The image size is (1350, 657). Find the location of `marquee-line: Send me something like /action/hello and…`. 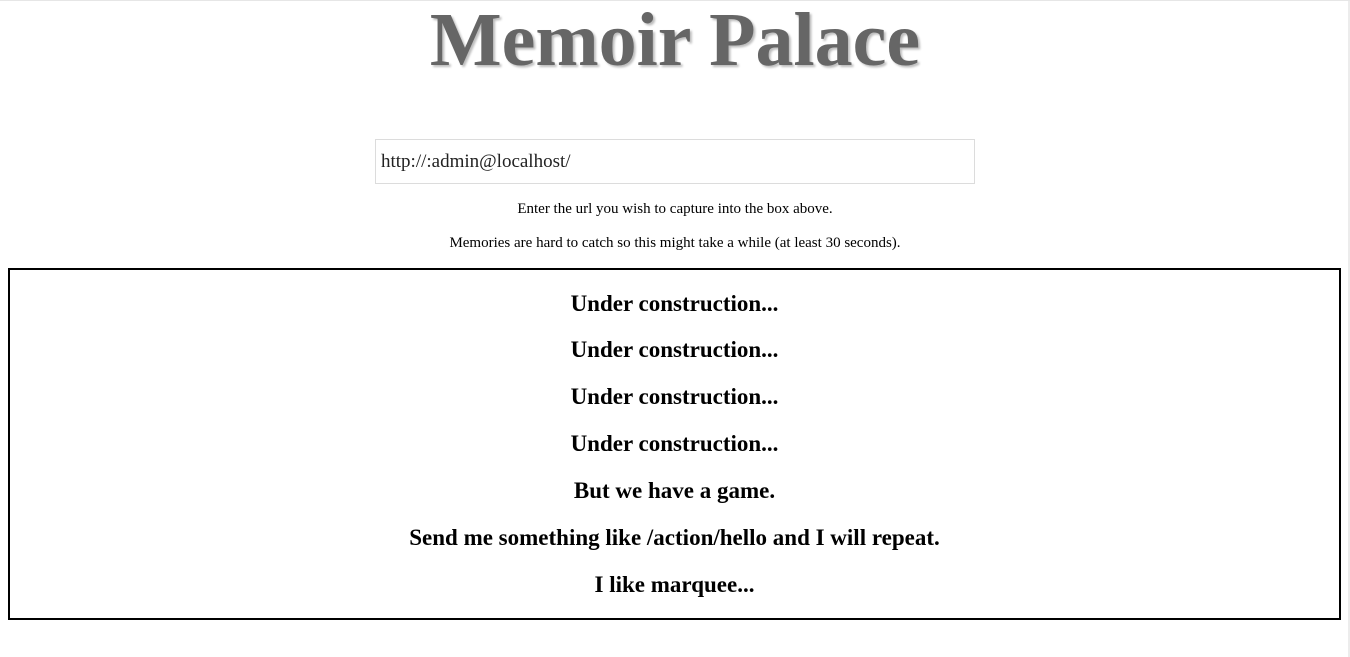

marquee-line: Send me something like /action/hello and… is located at coordinates (674, 537).